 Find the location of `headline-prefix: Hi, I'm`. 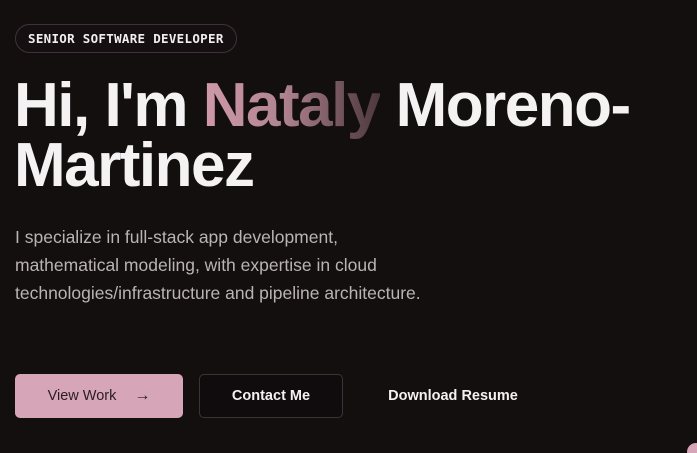

headline-prefix: Hi, I'm is located at coordinates (108, 105).